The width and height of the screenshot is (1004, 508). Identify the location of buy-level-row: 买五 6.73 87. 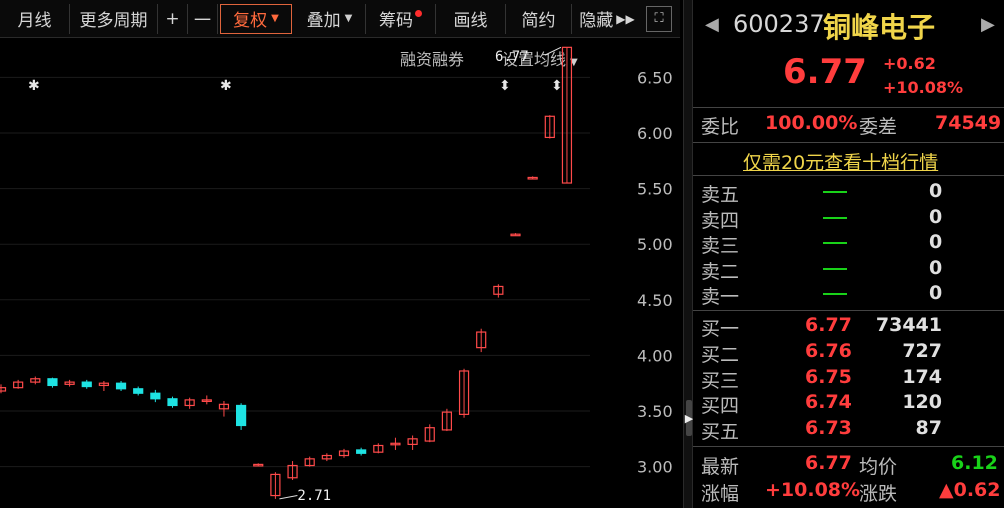
(848, 430).